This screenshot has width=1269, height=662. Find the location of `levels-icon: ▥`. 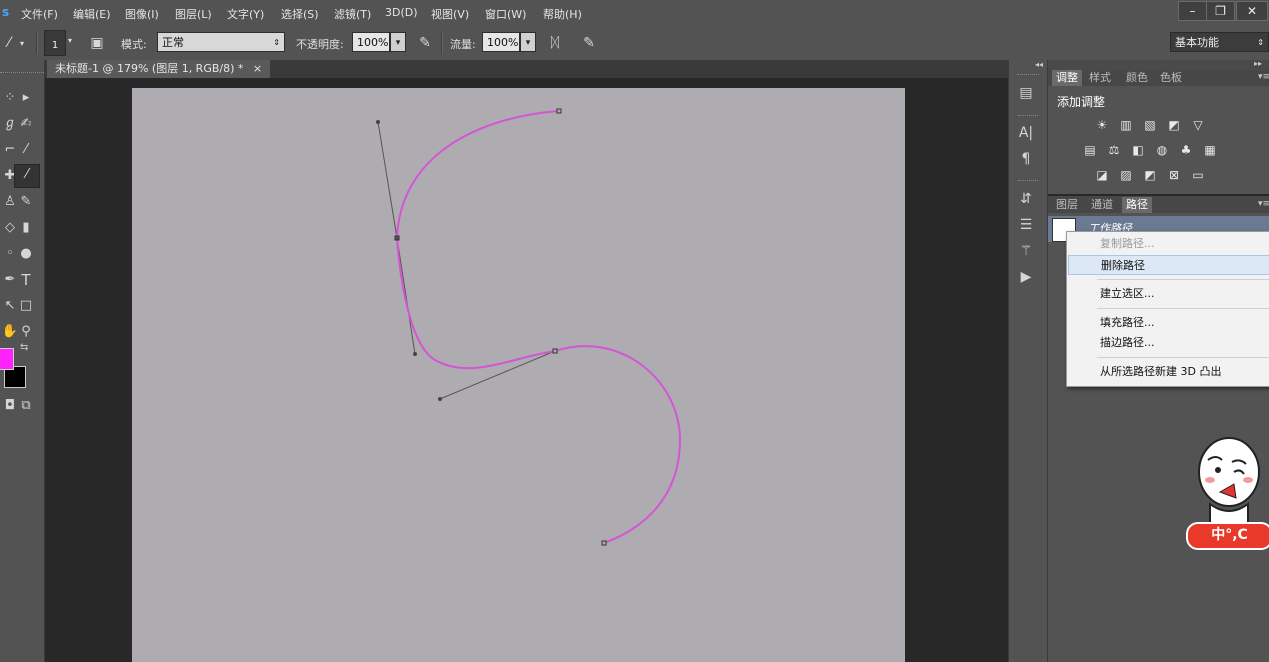

levels-icon: ▥ is located at coordinates (1126, 125).